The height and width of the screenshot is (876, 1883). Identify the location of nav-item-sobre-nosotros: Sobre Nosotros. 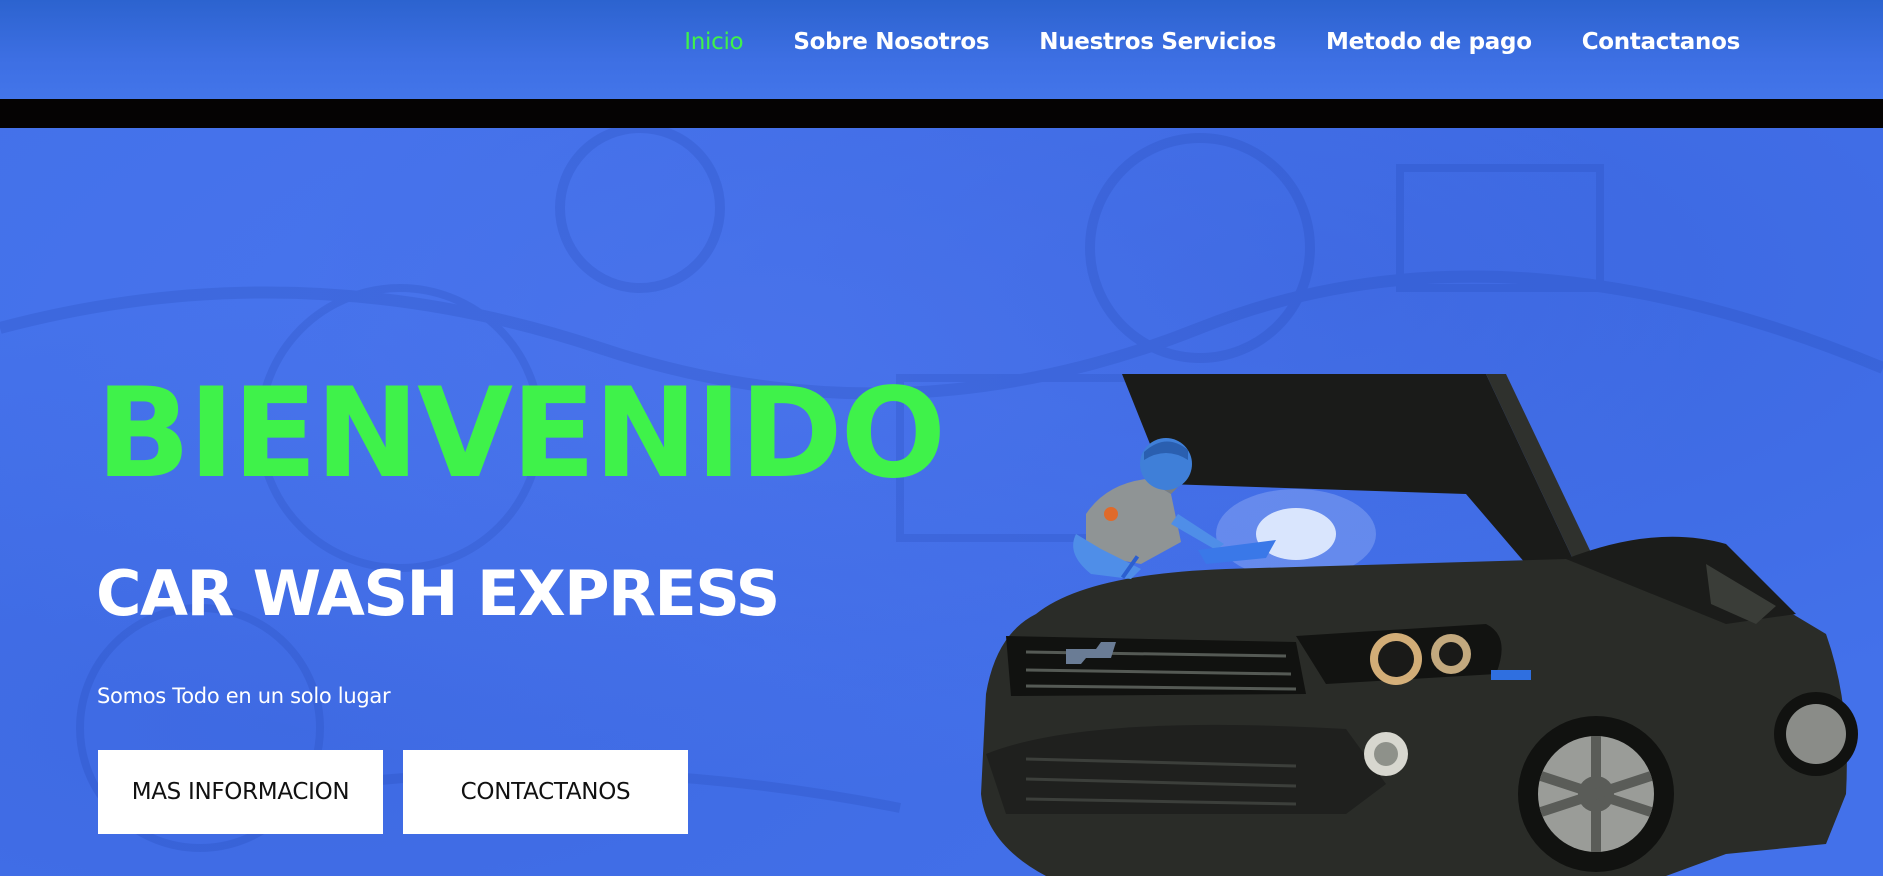
(891, 42).